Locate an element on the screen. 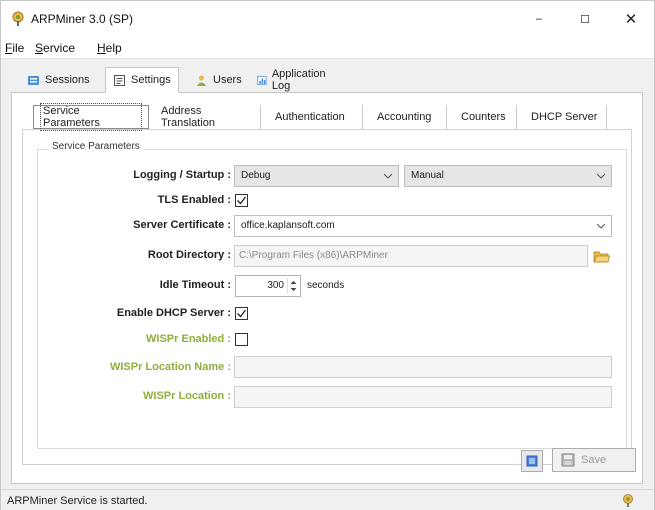 This screenshot has width=655, height=510. title-bar: ARPMiner 3.0 (SP) – ☐ ✕ is located at coordinates (327, 19).